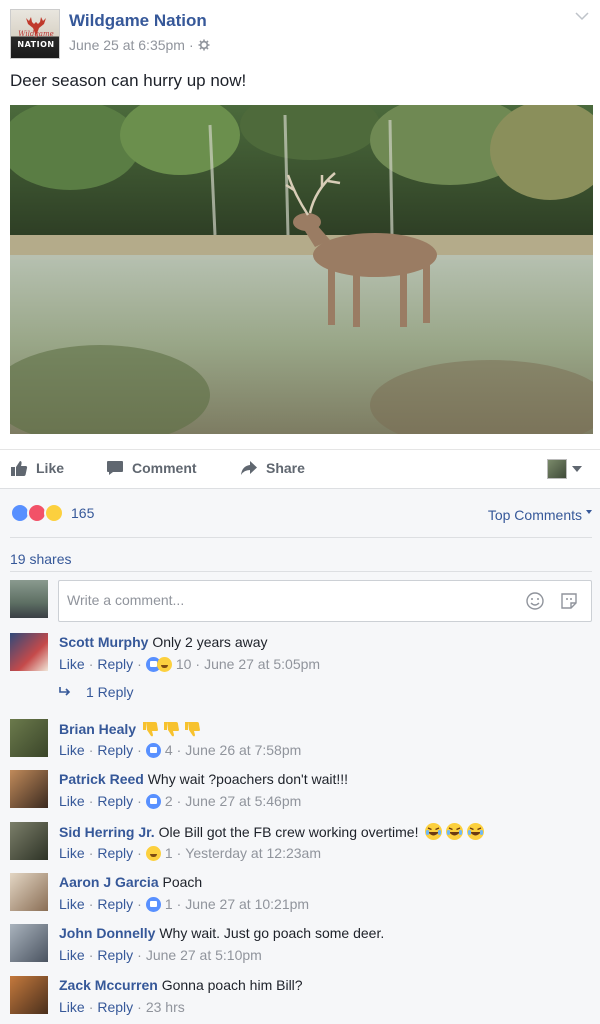 The image size is (600, 1024). What do you see at coordinates (29, 599) in the screenshot?
I see `user-avatar` at bounding box center [29, 599].